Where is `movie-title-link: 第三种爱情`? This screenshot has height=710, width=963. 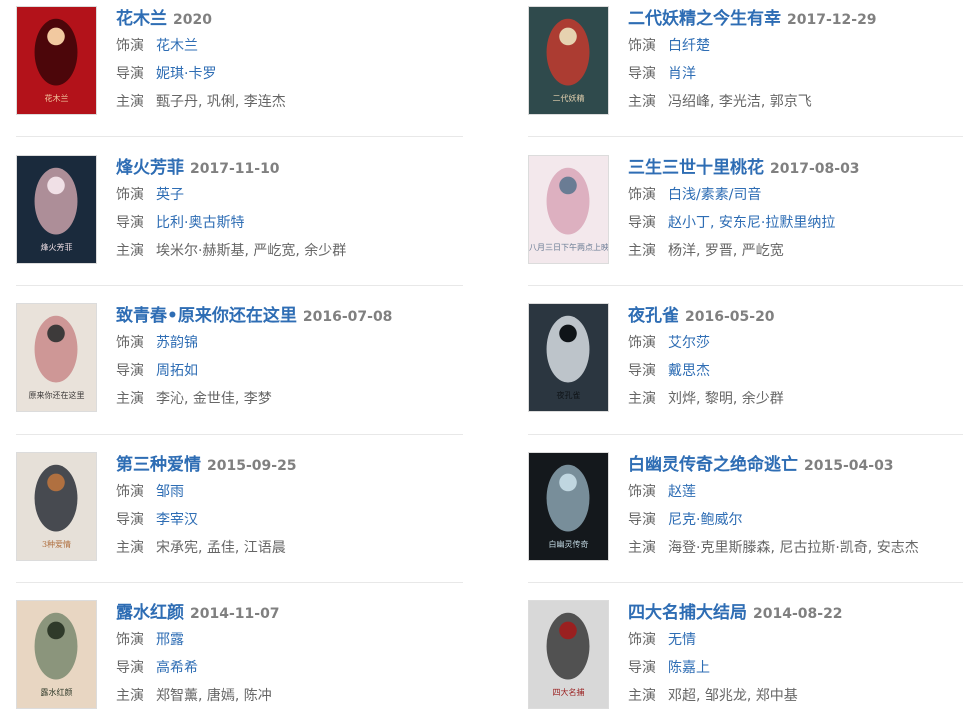
movie-title-link: 第三种爱情 is located at coordinates (158, 465).